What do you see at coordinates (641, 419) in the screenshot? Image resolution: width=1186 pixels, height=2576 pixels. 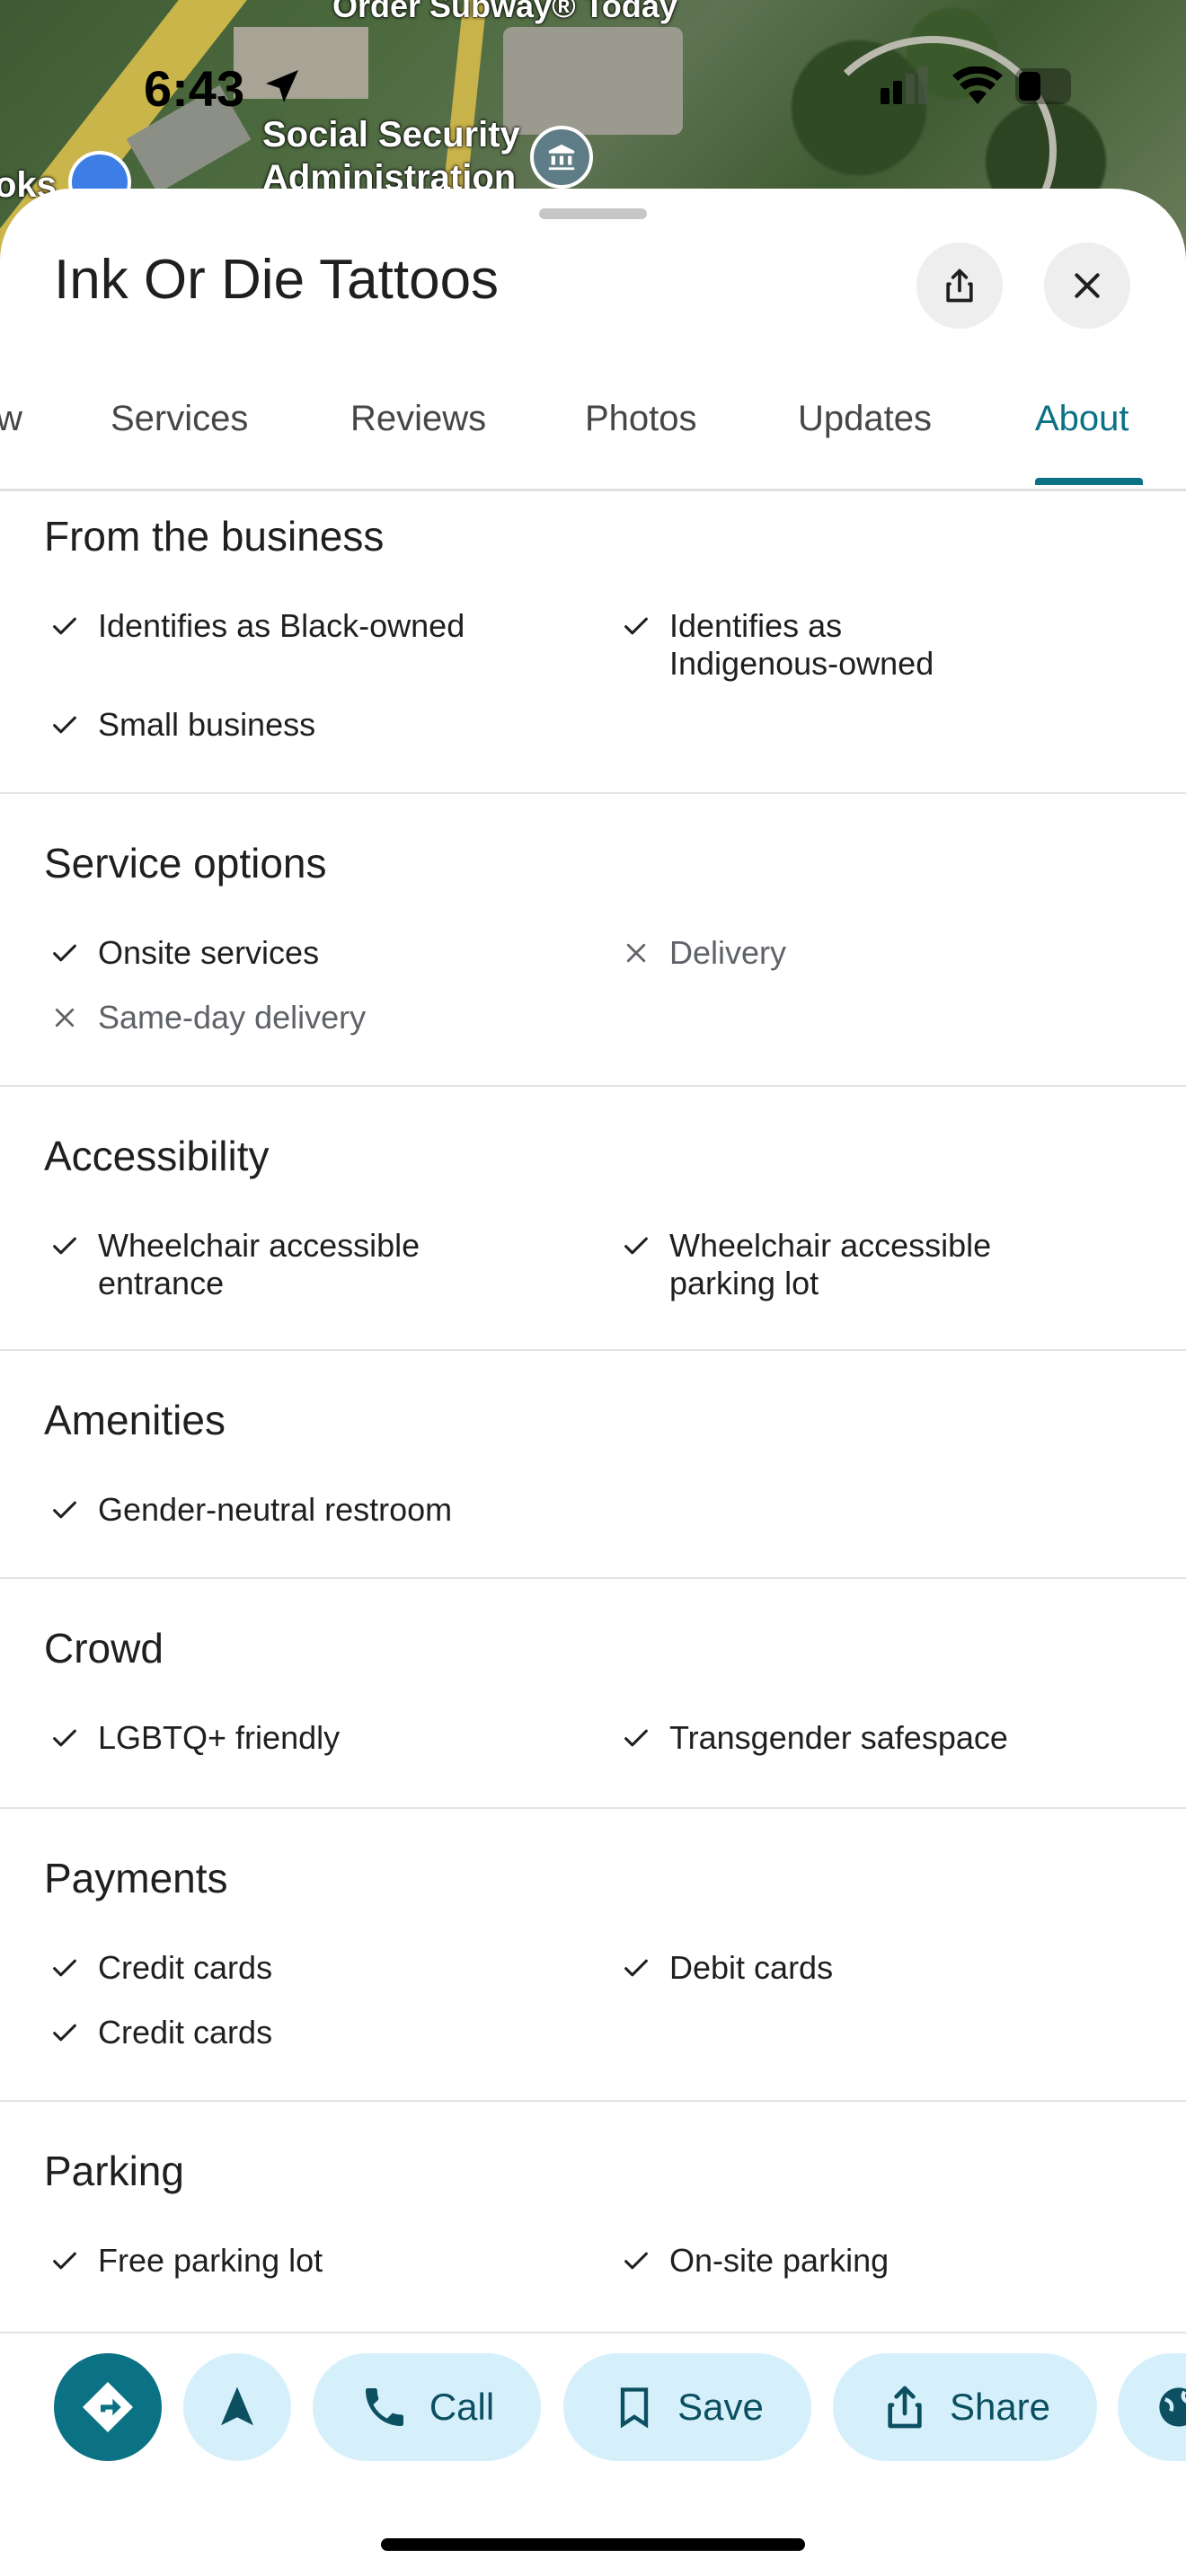 I see `tab-photos: Photos` at bounding box center [641, 419].